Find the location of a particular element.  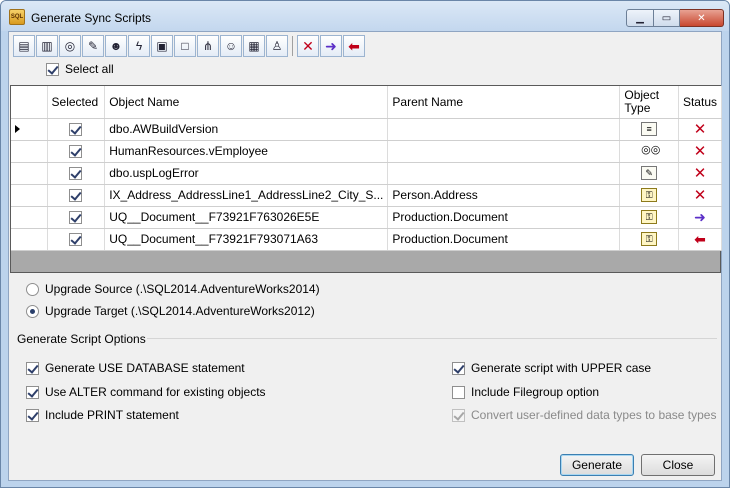

view-icon: ◎◎ is located at coordinates (651, 150).